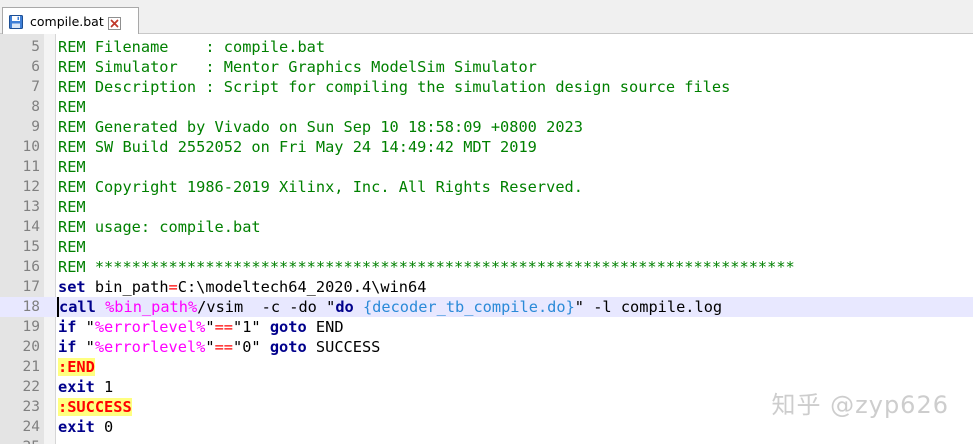 The width and height of the screenshot is (973, 444). Describe the element at coordinates (486, 247) in the screenshot. I see `code-line: 15 REM` at that location.